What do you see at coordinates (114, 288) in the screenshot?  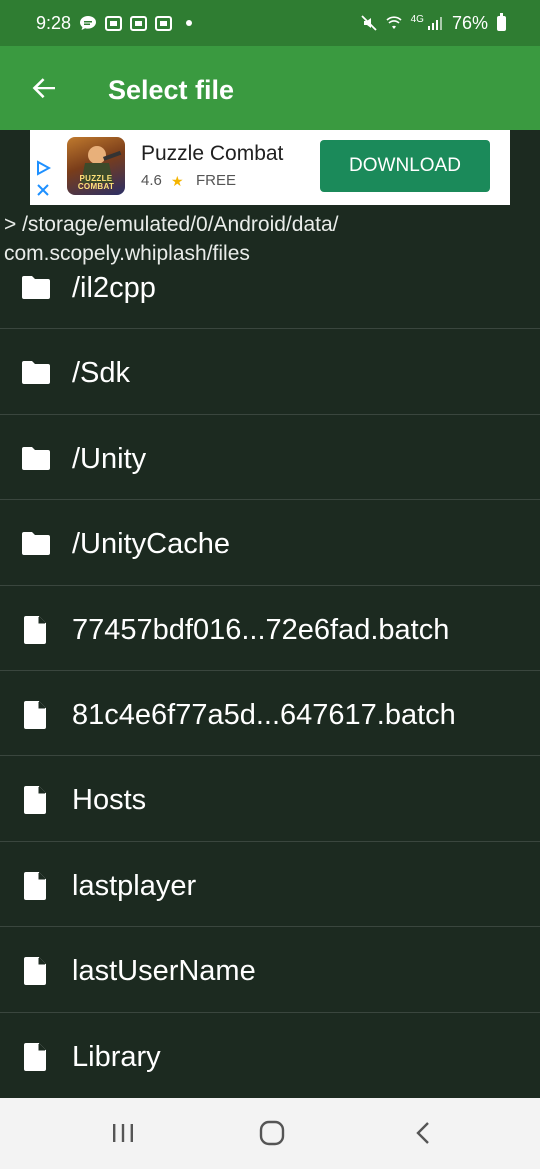 I see `file-name: /il2cpp` at bounding box center [114, 288].